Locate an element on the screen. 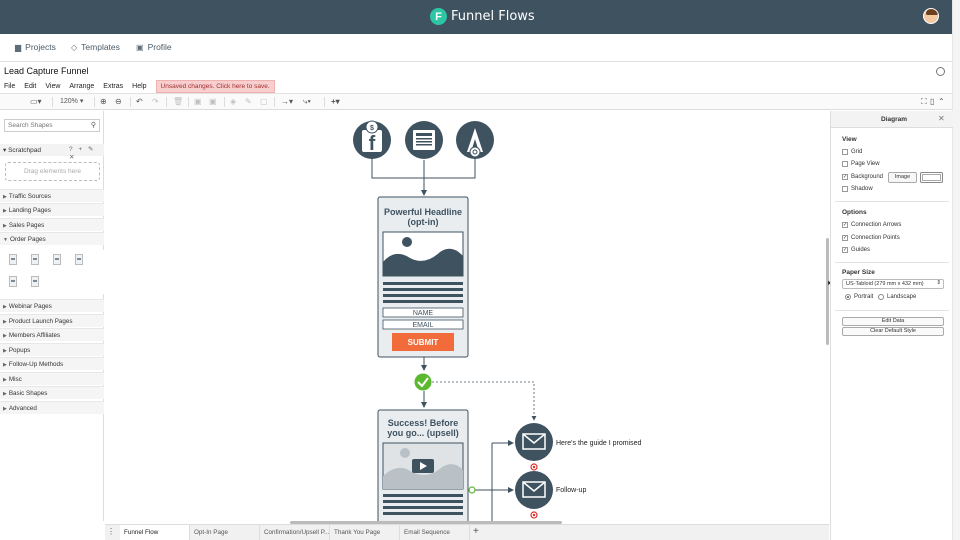 The image size is (960, 540). menu-edit: Edit is located at coordinates (30, 86).